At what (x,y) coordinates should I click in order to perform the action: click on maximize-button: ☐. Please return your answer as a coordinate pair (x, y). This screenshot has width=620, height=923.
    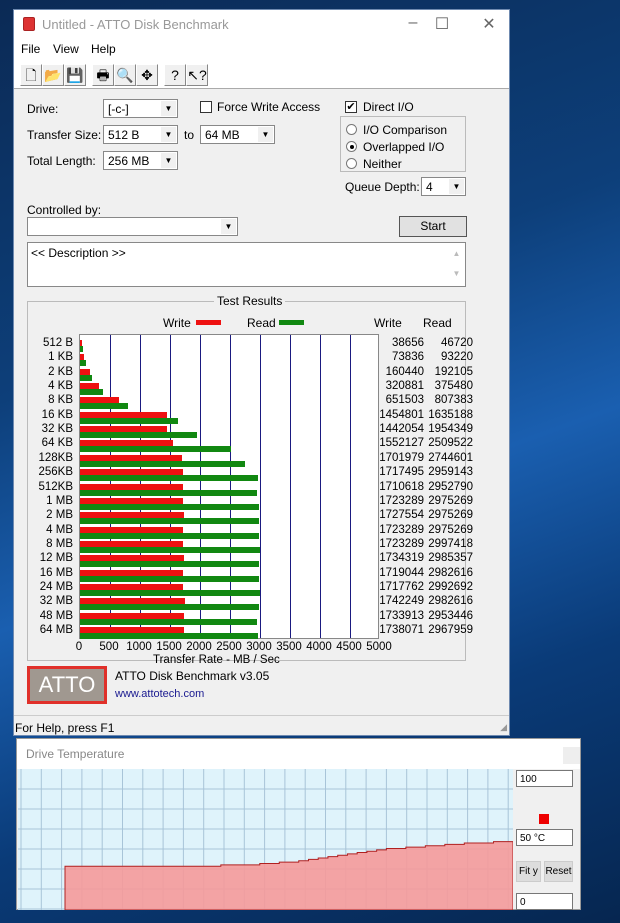
    Looking at the image, I should click on (442, 24).